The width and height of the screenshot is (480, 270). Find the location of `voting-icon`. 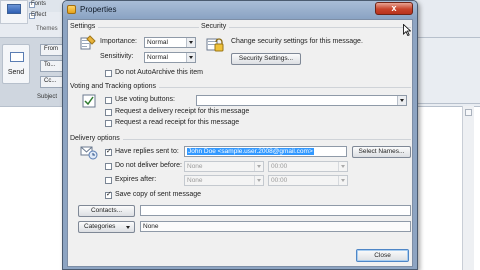

voting-icon is located at coordinates (90, 101).